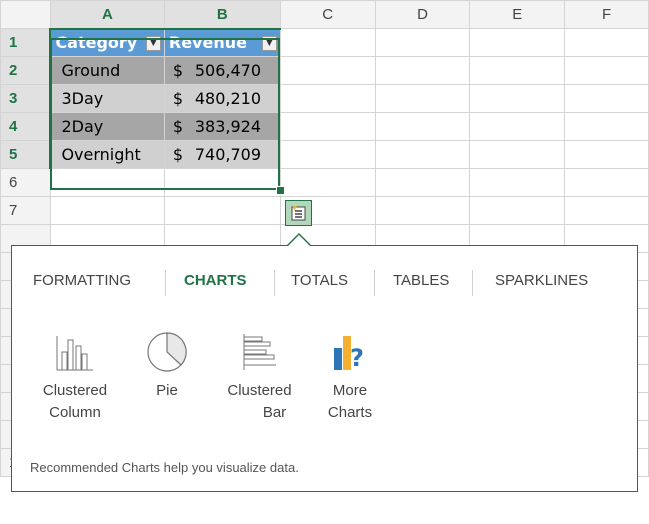 This screenshot has width=649, height=524. What do you see at coordinates (75, 412) in the screenshot?
I see `option-label-line2: Column` at bounding box center [75, 412].